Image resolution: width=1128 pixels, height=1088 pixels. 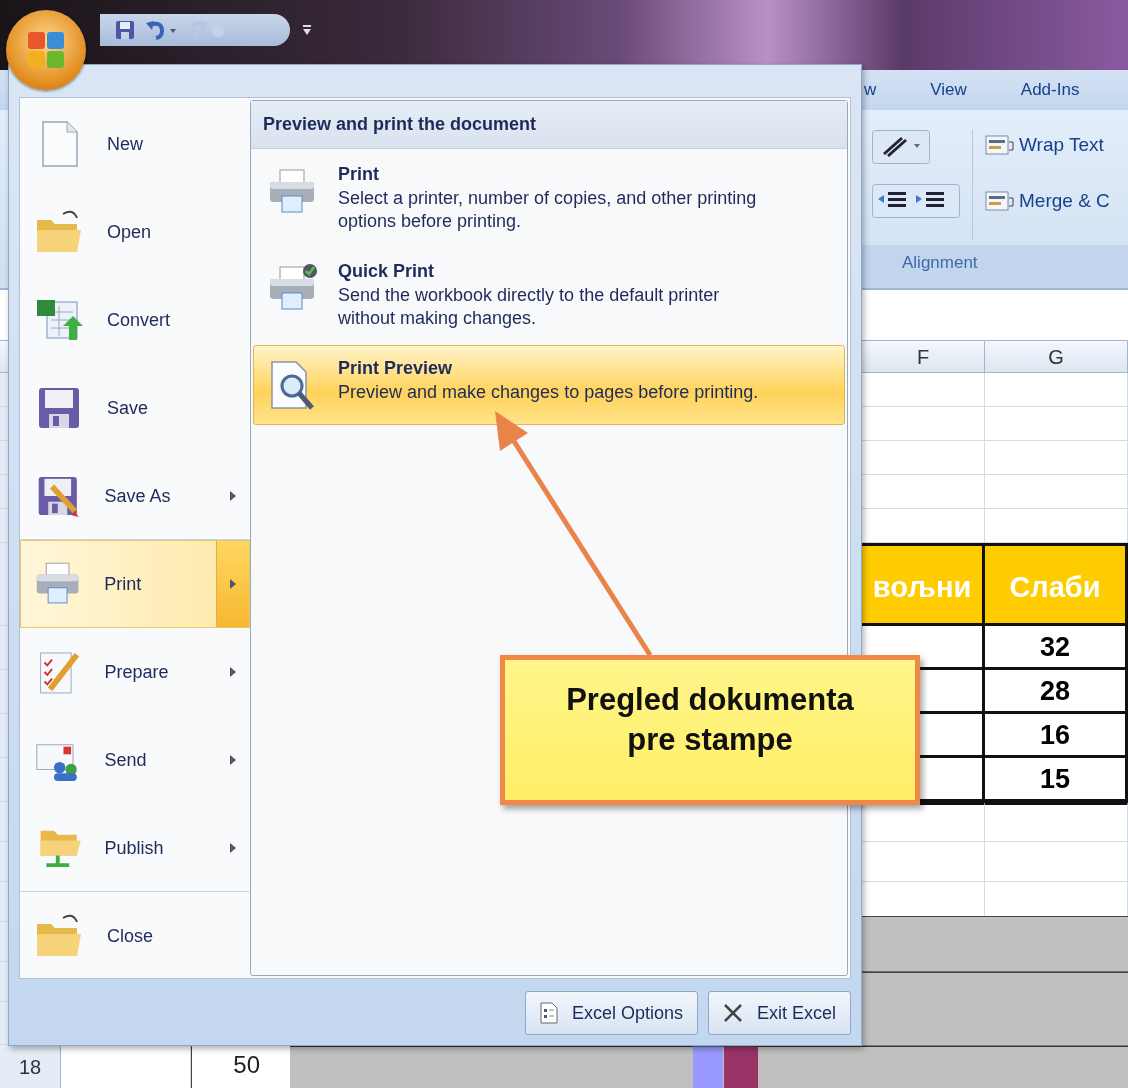 I want to click on menu-item: Open, so click(x=135, y=232).